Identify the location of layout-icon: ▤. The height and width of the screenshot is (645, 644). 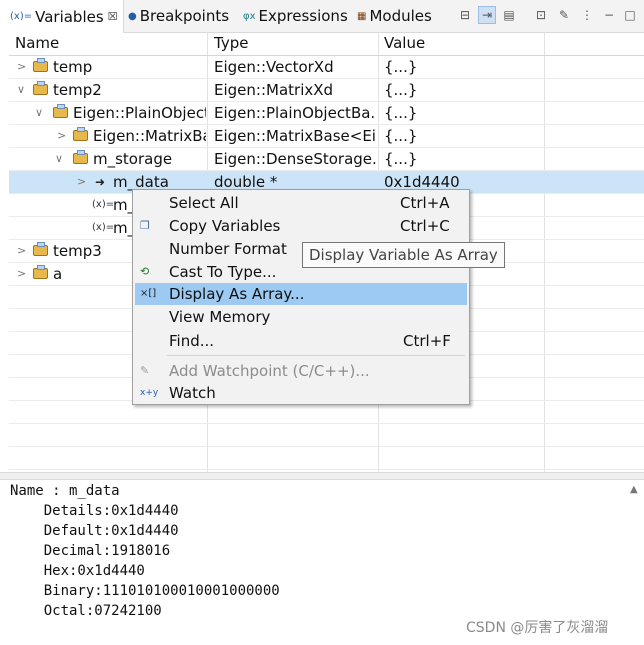
(509, 15).